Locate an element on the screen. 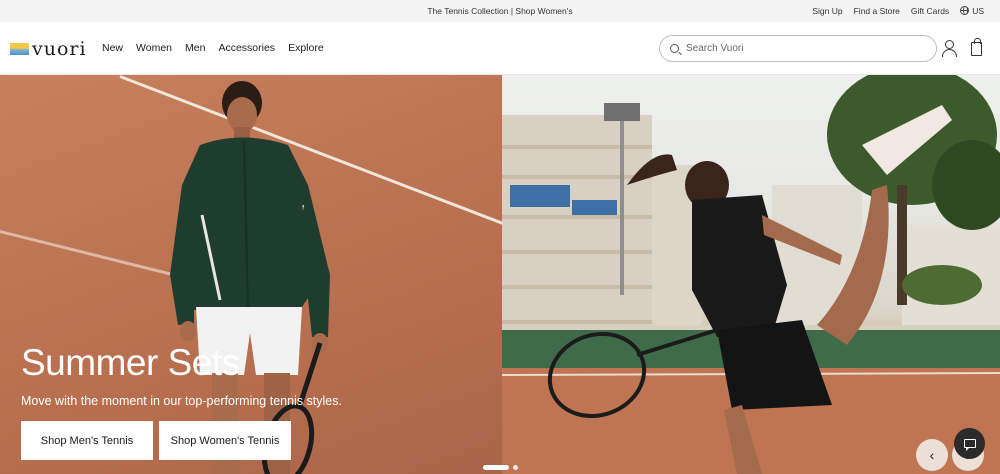 Image resolution: width=1000 pixels, height=474 pixels. hero-title: Summer Sets is located at coordinates (130, 362).